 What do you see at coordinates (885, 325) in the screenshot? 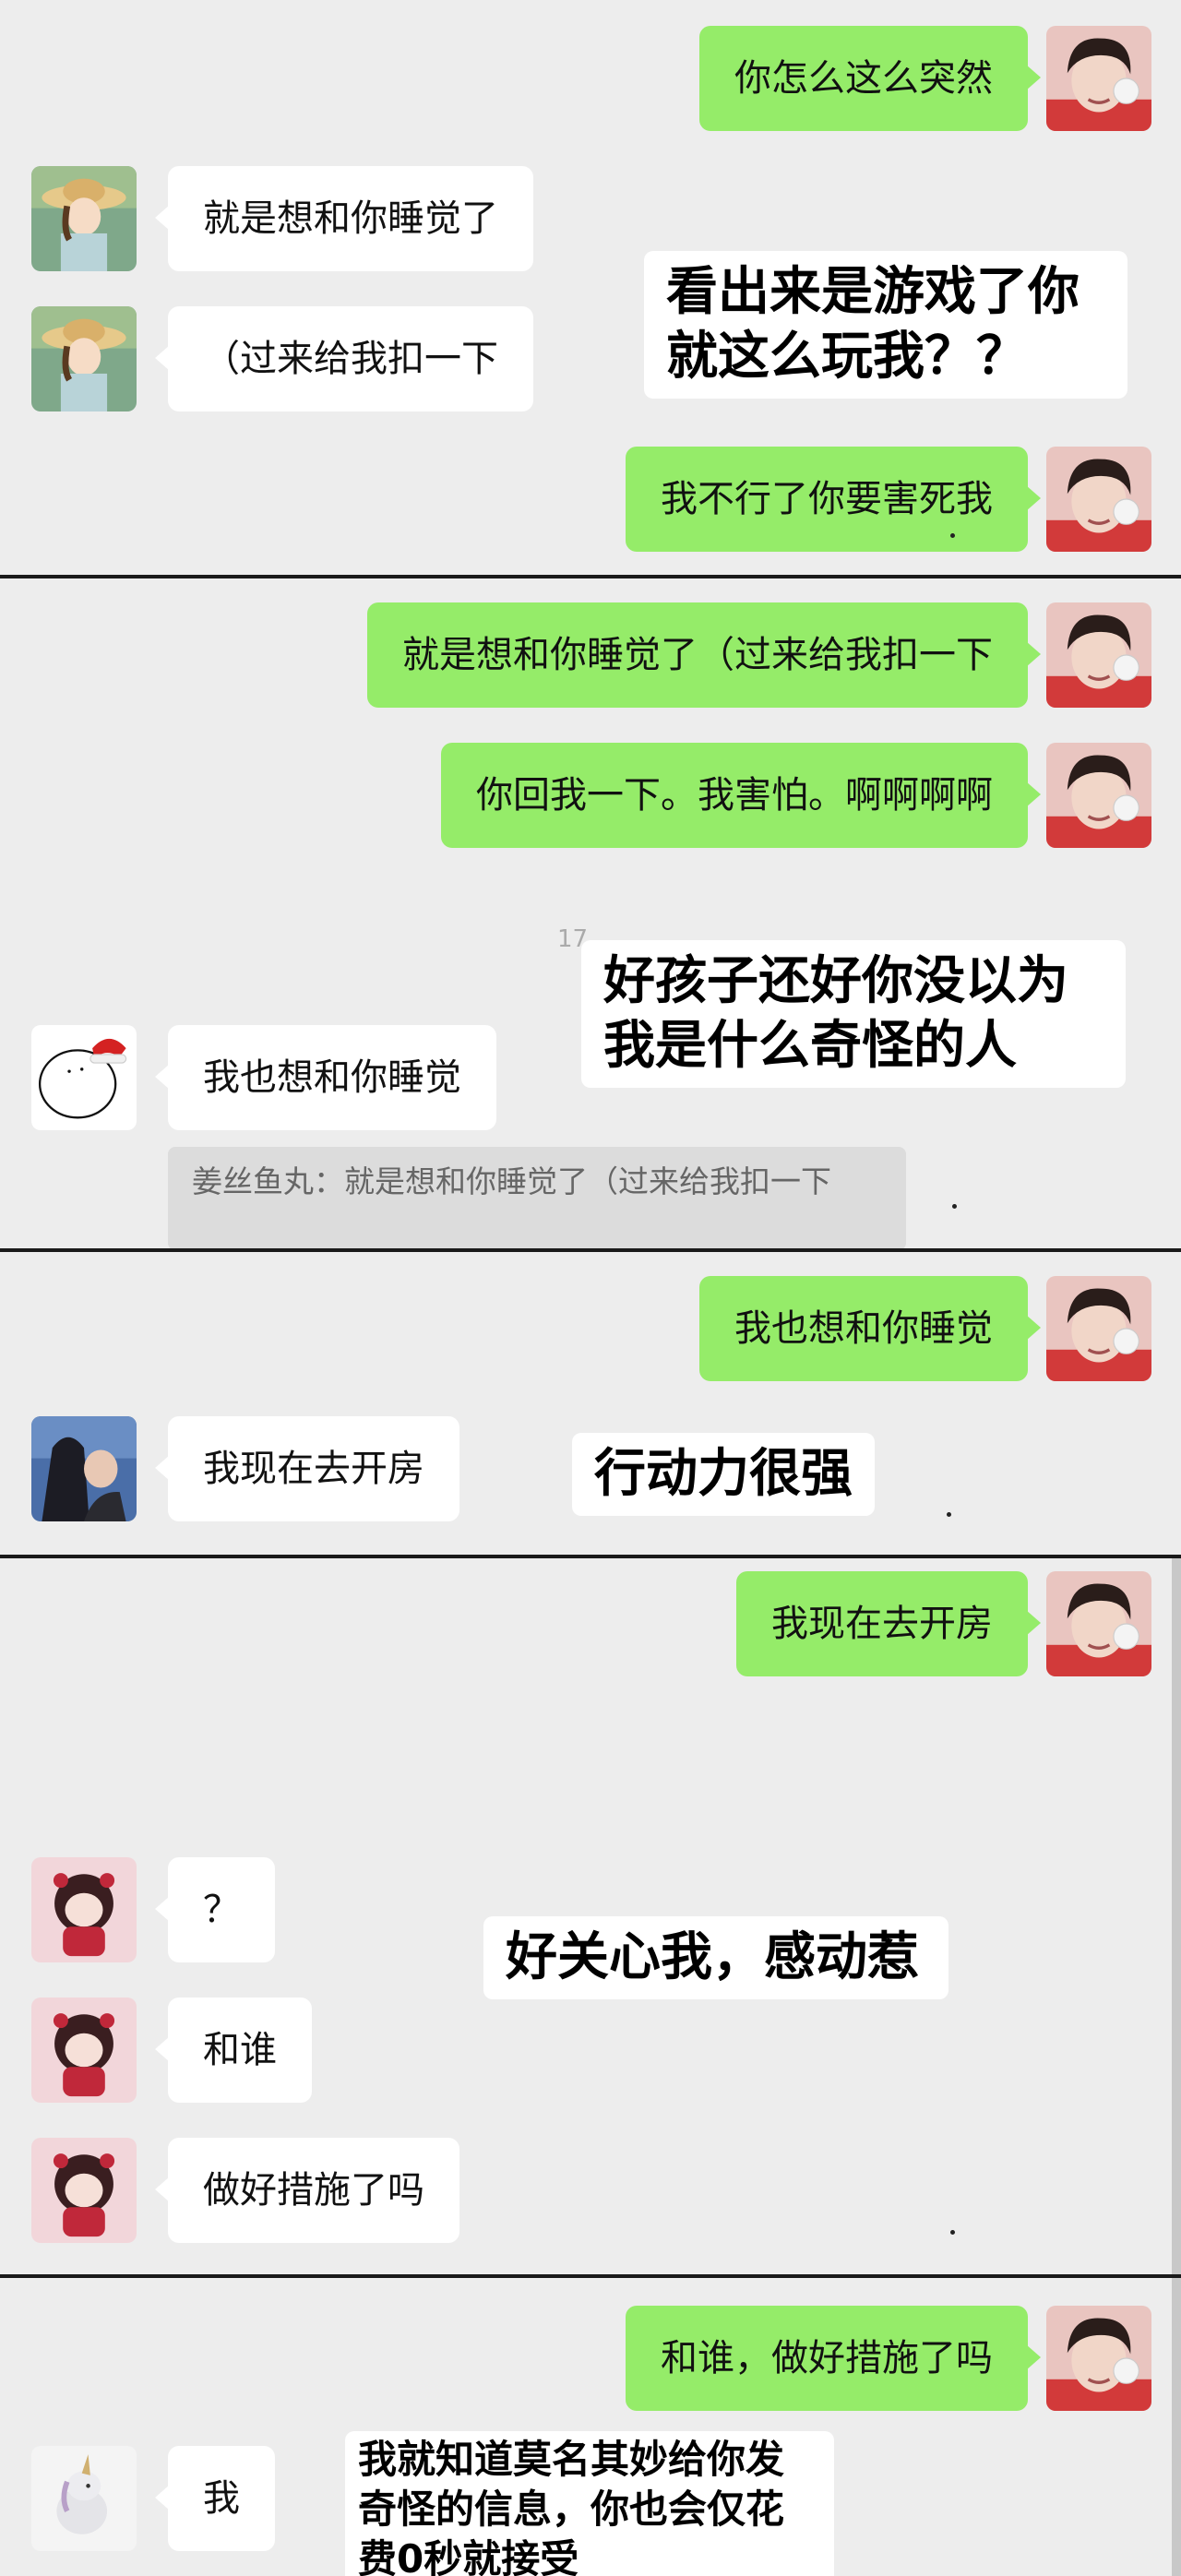
I see `caption-note: 看出来是游戏了你就这么玩我？？` at bounding box center [885, 325].